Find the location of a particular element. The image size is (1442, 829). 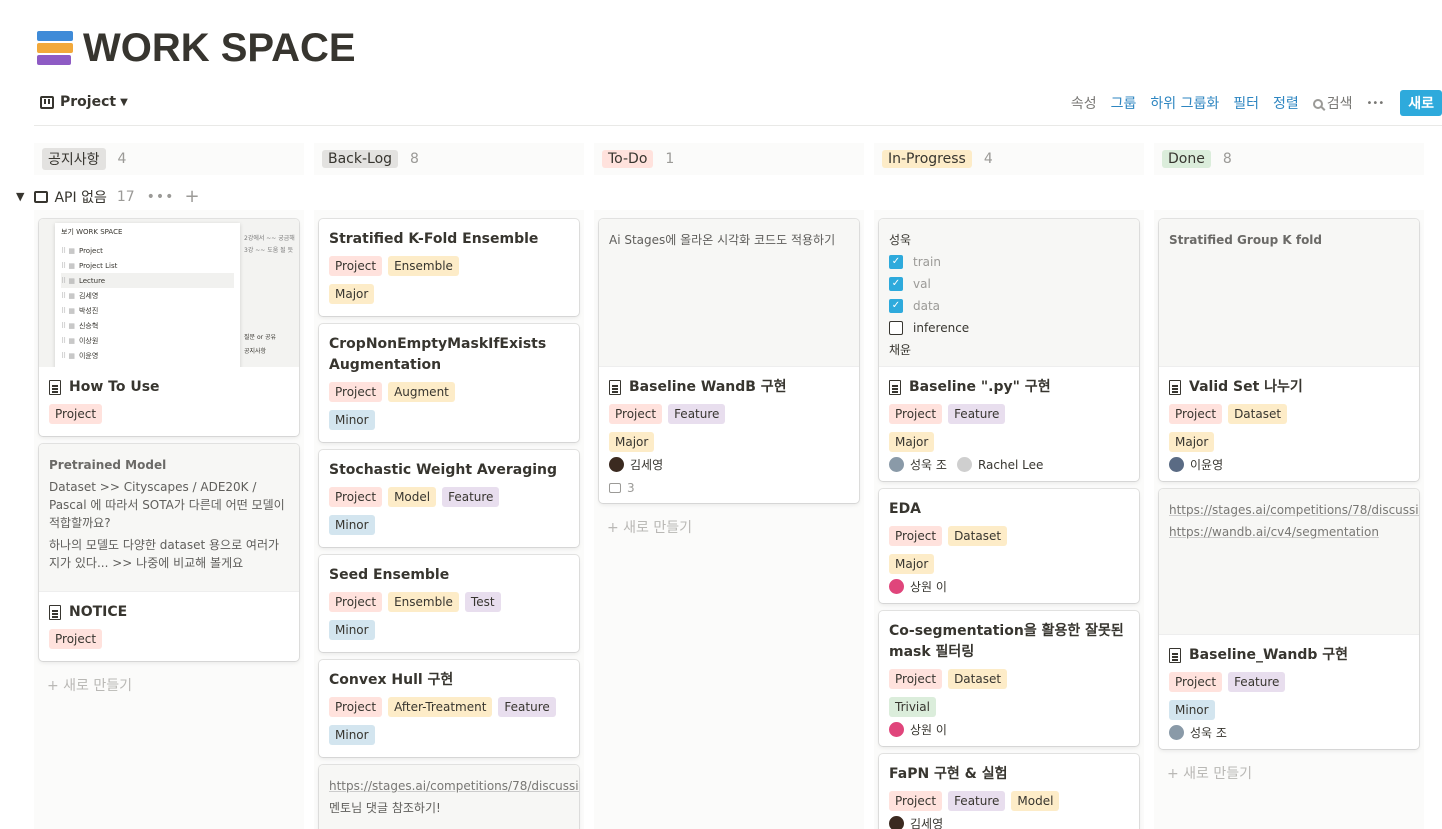

group-add-button: + is located at coordinates (191, 196).